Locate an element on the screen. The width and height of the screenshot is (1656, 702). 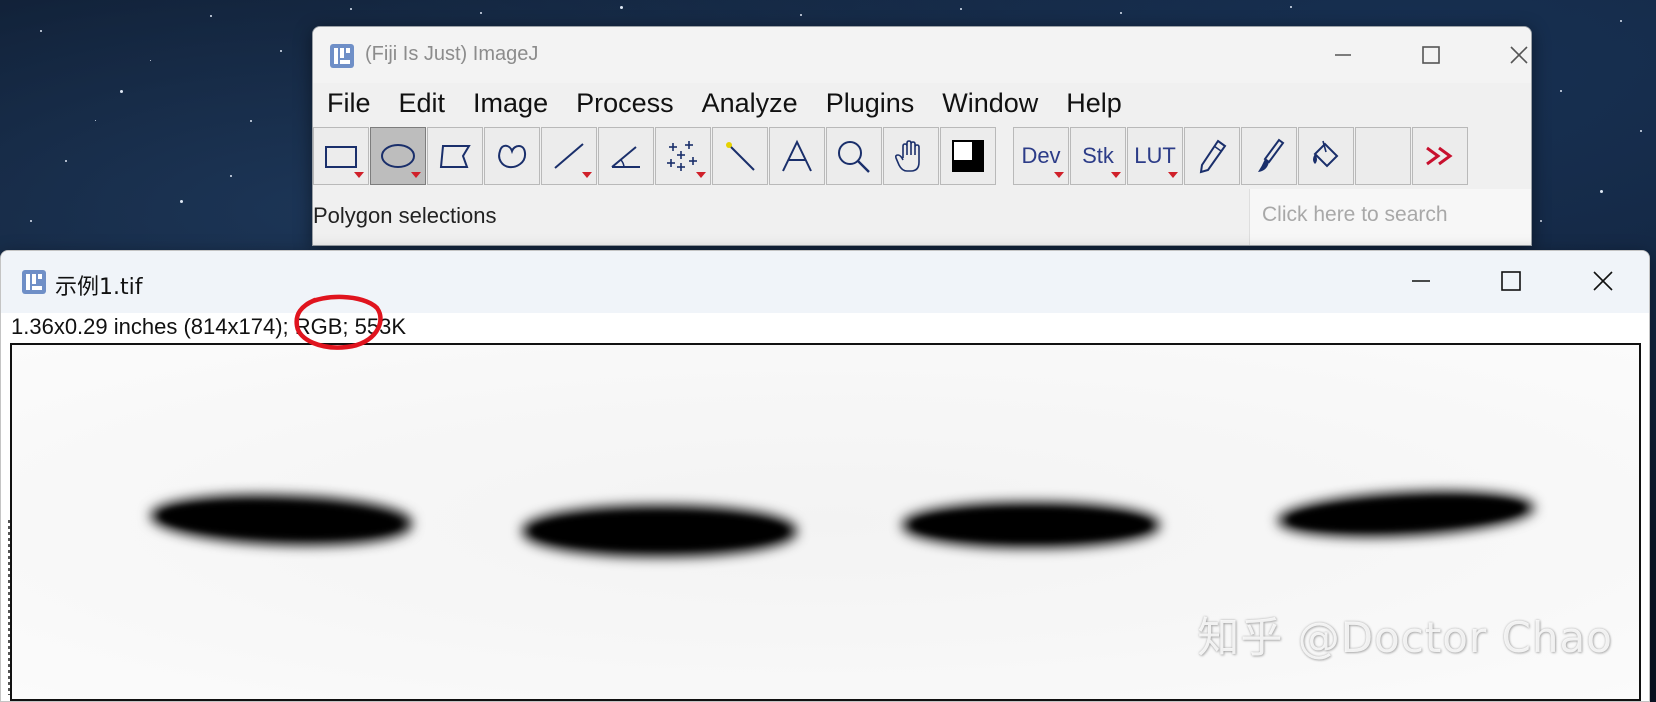
flood-fill-tool-button is located at coordinates (1326, 156).